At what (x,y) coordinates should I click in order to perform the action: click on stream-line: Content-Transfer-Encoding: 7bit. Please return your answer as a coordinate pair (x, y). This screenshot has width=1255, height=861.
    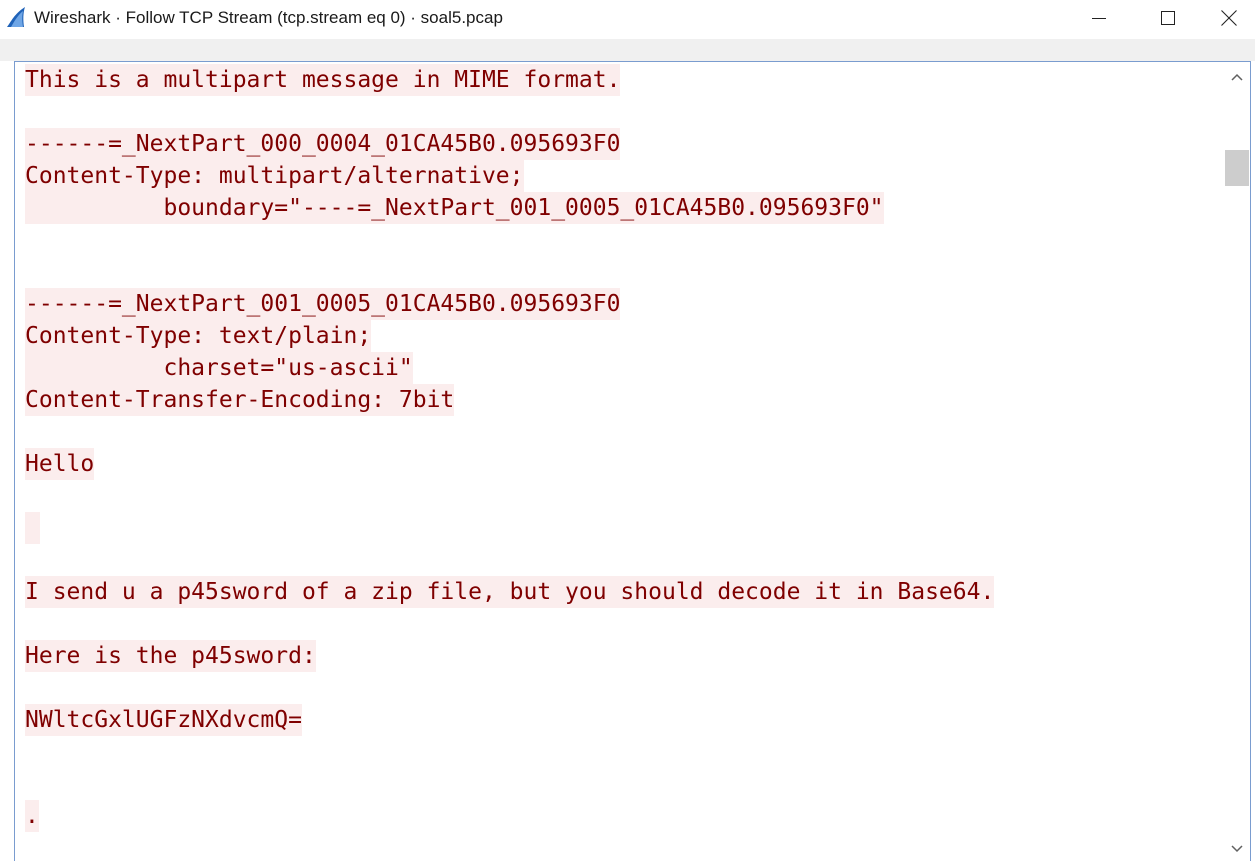
    Looking at the image, I should click on (625, 400).